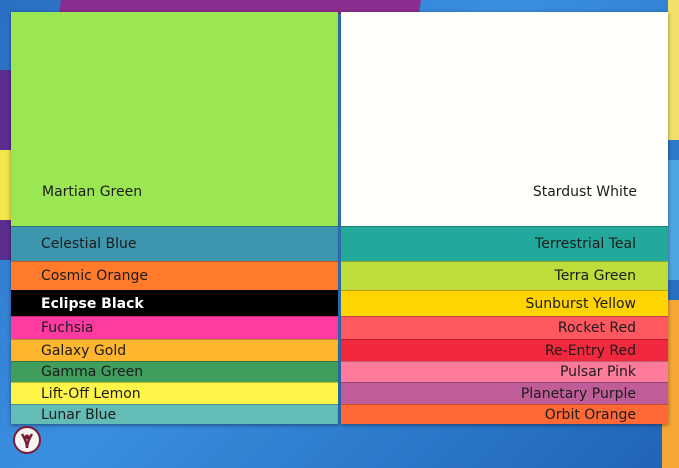 The height and width of the screenshot is (468, 679). I want to click on color-strip: Planetary Purple, so click(504, 393).